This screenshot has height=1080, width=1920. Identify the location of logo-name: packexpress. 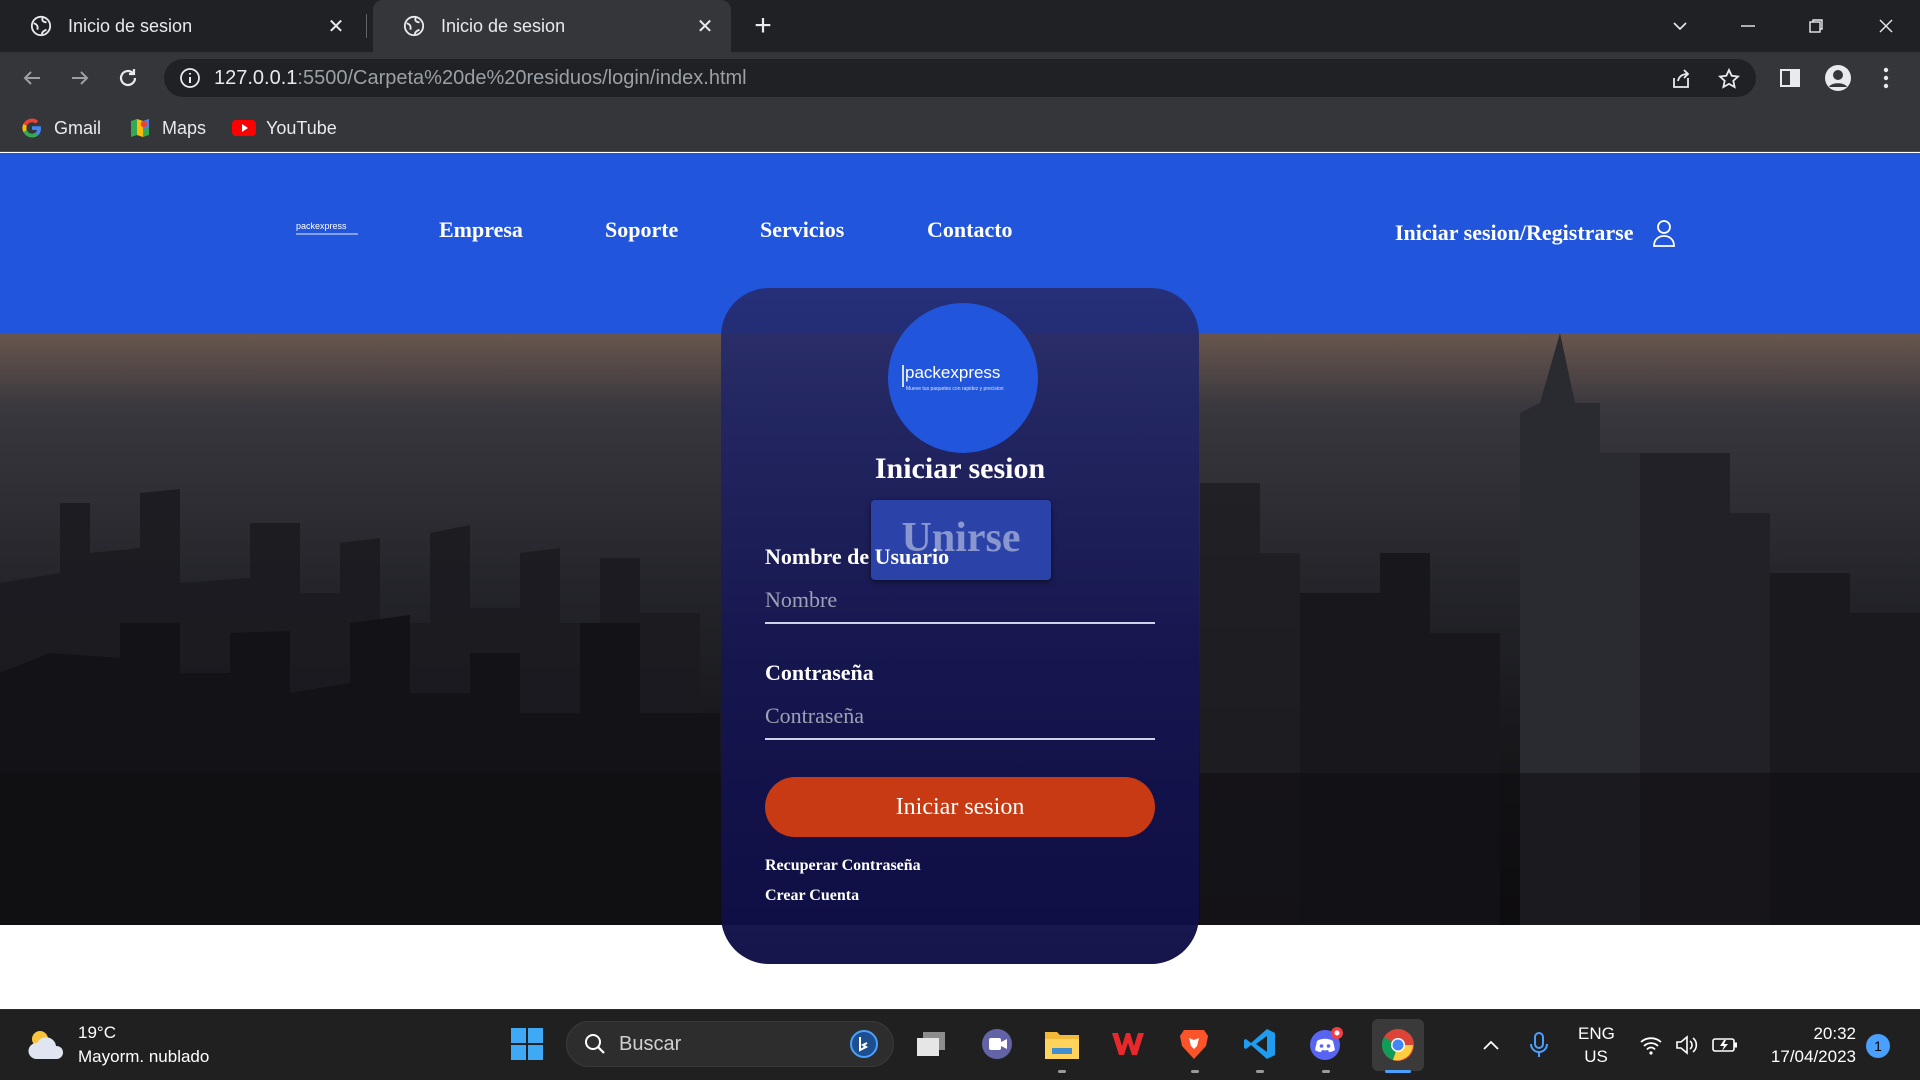
(321, 226).